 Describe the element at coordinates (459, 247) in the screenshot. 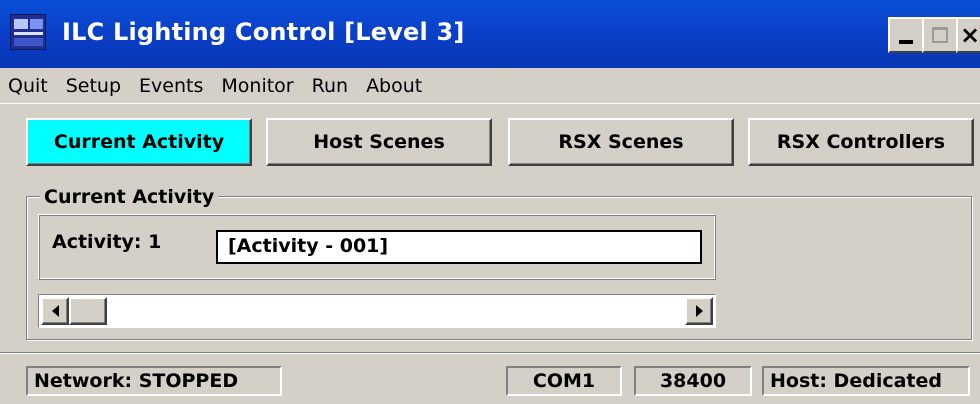

I see `activity-name-field: [Activity - 001]` at that location.